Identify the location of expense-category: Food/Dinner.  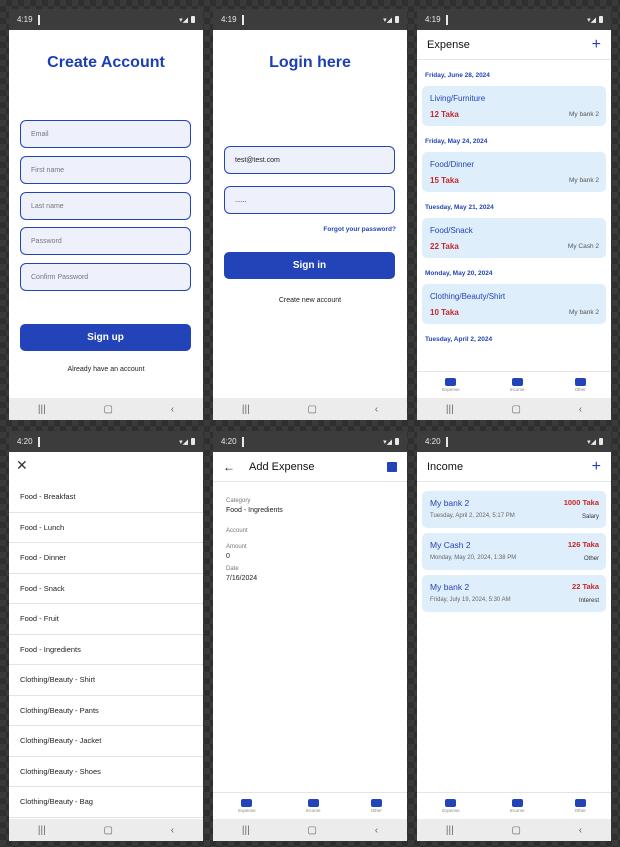
(452, 164).